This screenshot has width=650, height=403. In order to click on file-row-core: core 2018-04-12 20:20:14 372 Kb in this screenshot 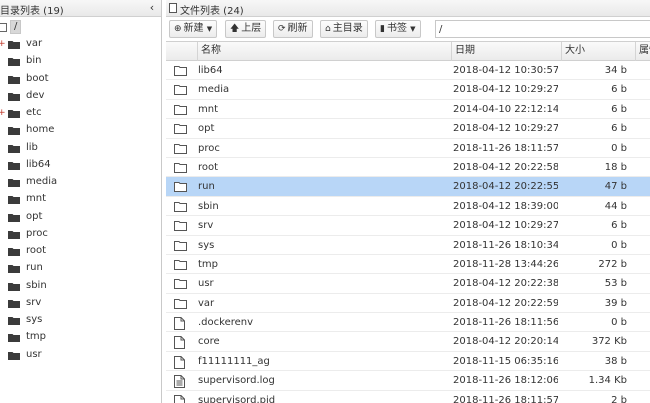, I will do `click(408, 342)`.